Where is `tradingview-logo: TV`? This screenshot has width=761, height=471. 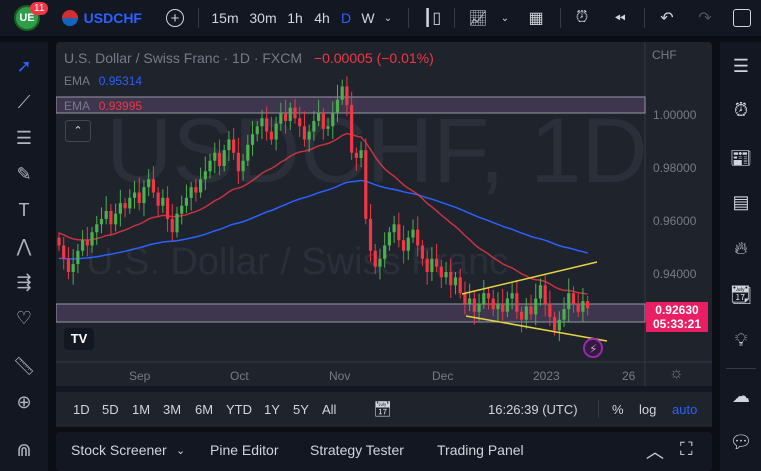
tradingview-logo: TV is located at coordinates (79, 339).